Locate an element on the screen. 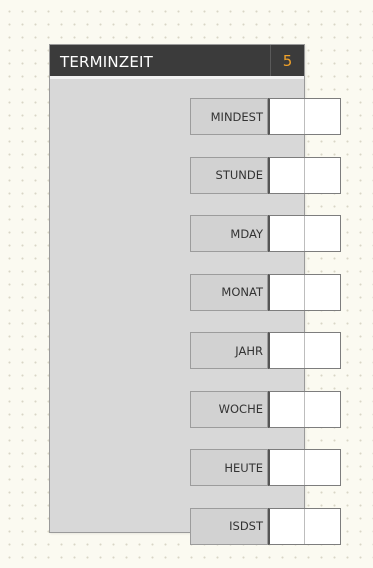  output-port-heute: HEUTE is located at coordinates (270, 467).